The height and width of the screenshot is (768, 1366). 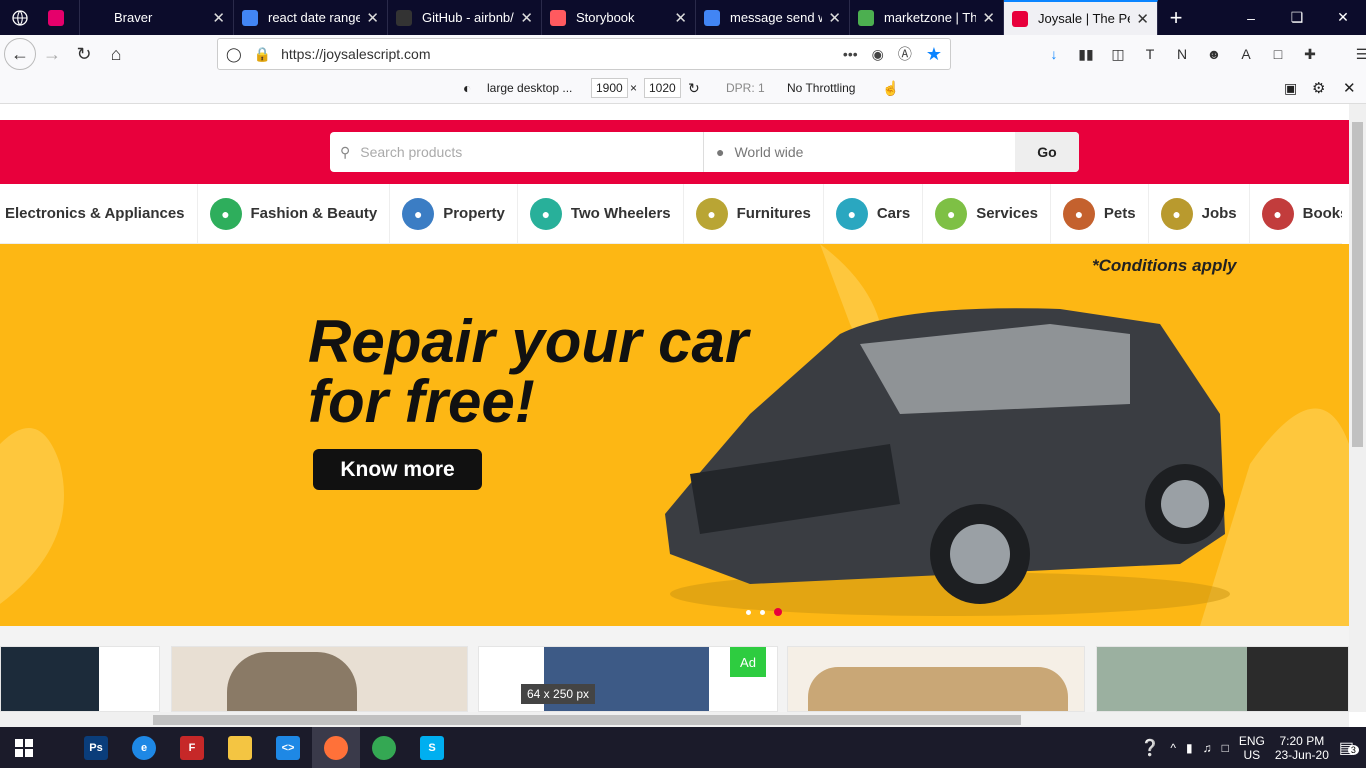 I want to click on language-indicator: ENG US, so click(x=1252, y=748).